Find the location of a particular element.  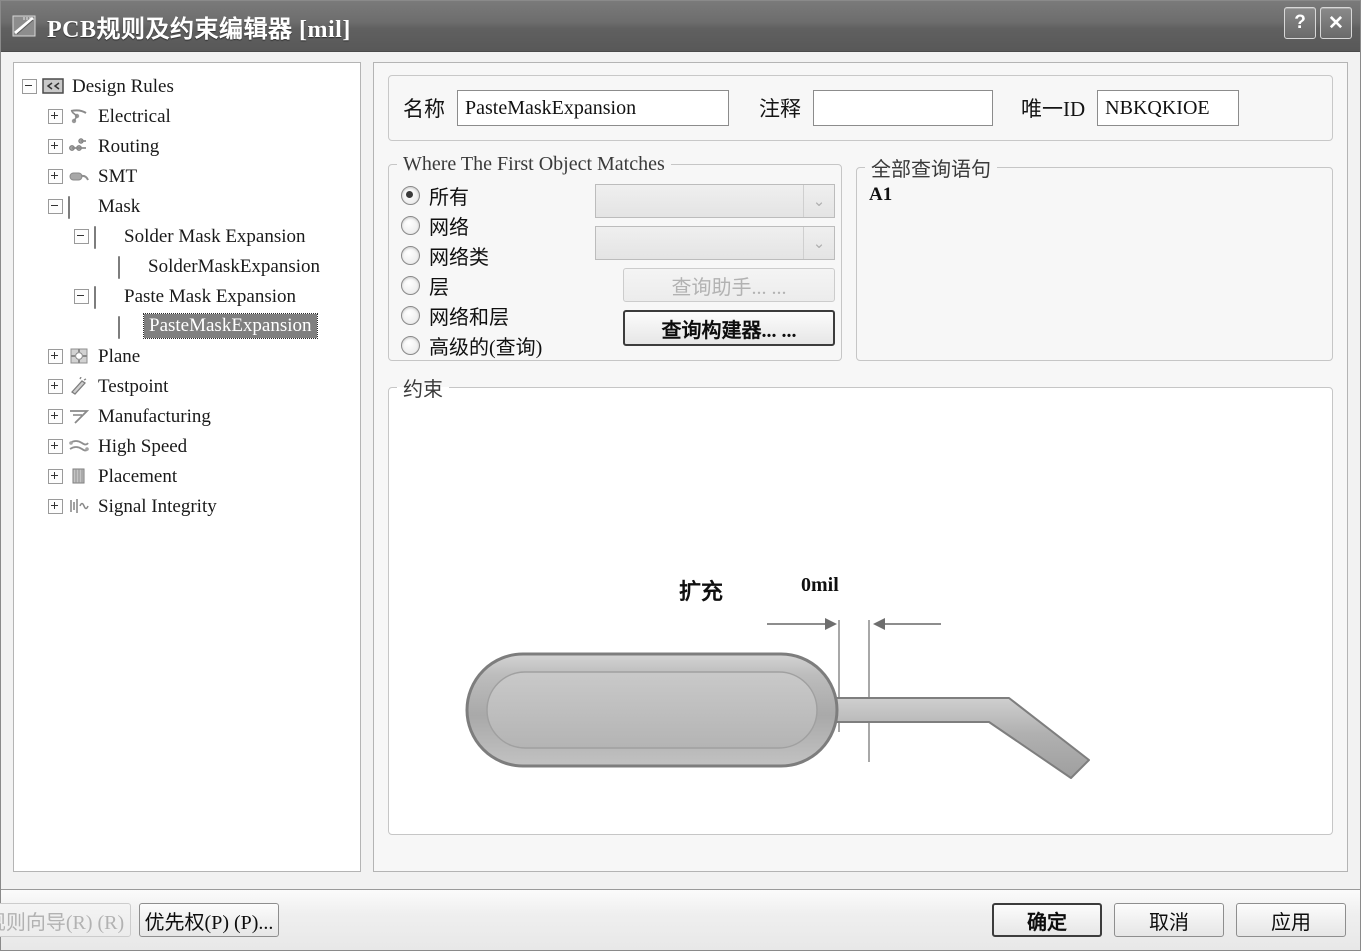

tree-item-manufacturing: Manufacturing is located at coordinates (189, 416).